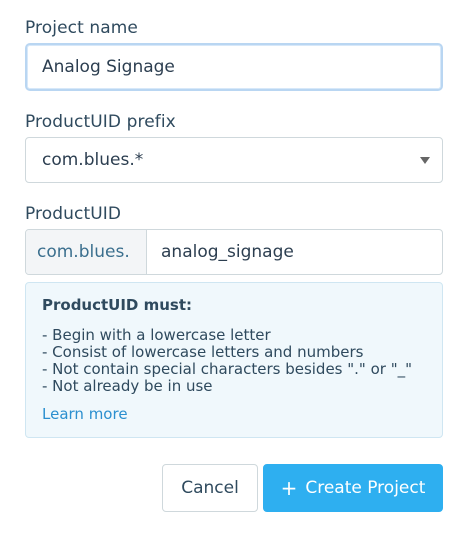 The height and width of the screenshot is (549, 469). I want to click on project-name-label: Project name, so click(81, 28).